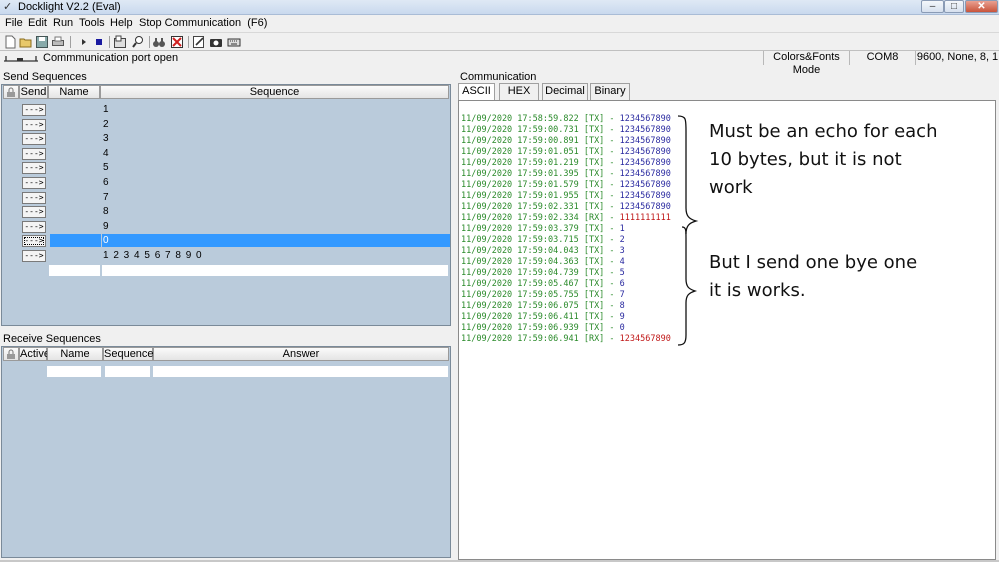  What do you see at coordinates (276, 255) in the screenshot?
I see `send-row-sequence: 1 2 3 4 5 6 7 8 9 0` at bounding box center [276, 255].